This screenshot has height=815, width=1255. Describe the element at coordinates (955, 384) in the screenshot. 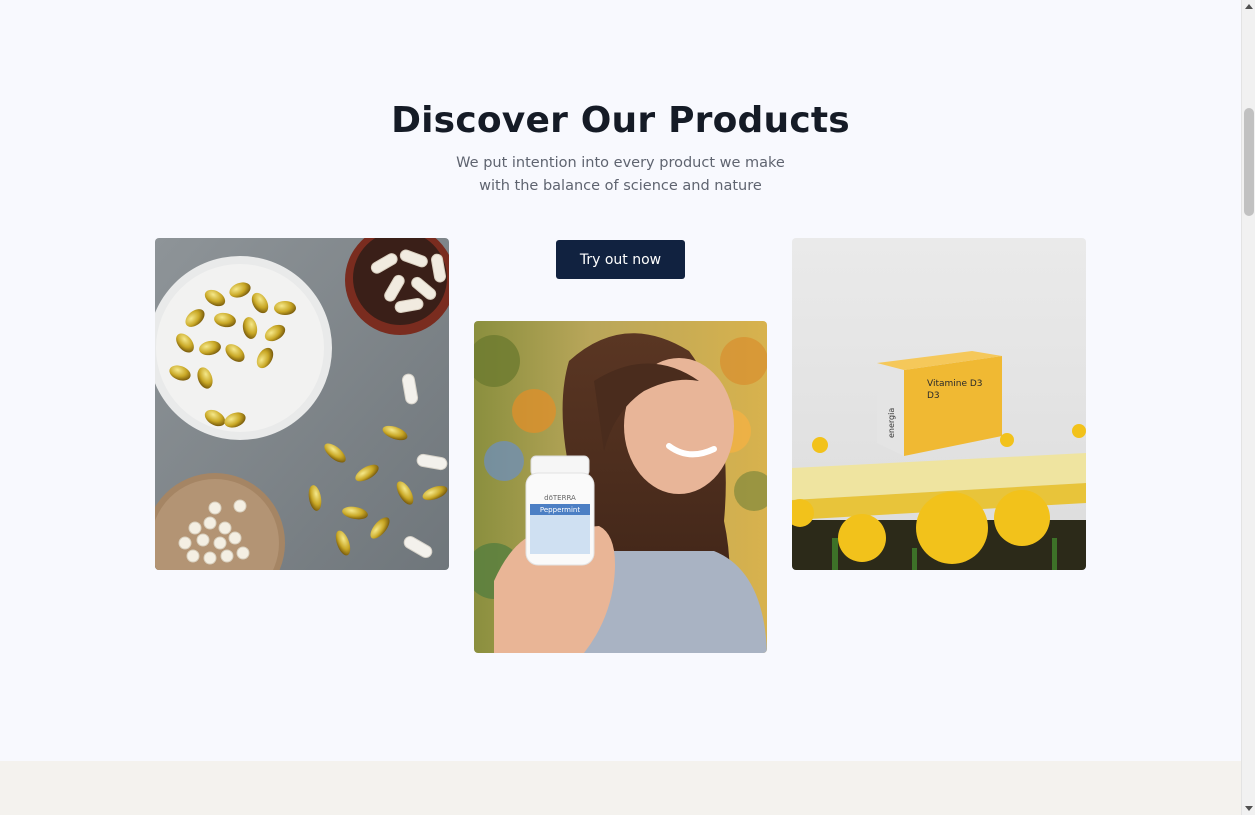

I see `box-title: Vitamine D3` at that location.